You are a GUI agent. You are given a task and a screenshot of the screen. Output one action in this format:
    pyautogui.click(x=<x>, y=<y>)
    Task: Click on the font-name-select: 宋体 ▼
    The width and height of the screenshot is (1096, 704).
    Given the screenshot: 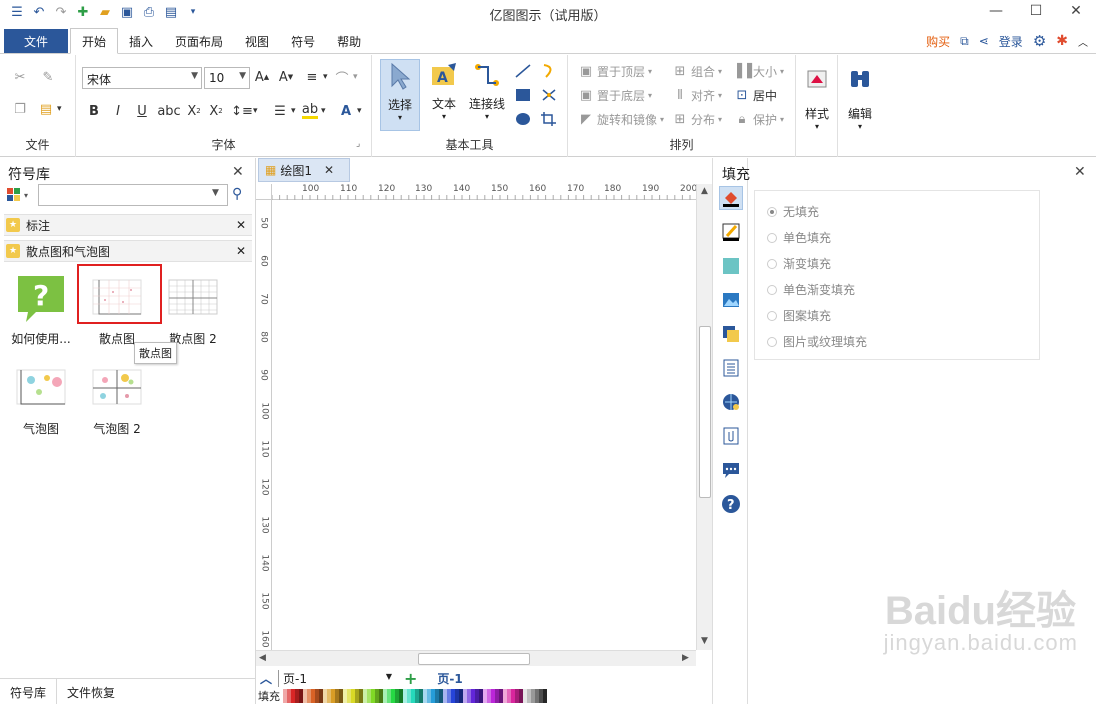 What is the action you would take?
    pyautogui.click(x=142, y=78)
    